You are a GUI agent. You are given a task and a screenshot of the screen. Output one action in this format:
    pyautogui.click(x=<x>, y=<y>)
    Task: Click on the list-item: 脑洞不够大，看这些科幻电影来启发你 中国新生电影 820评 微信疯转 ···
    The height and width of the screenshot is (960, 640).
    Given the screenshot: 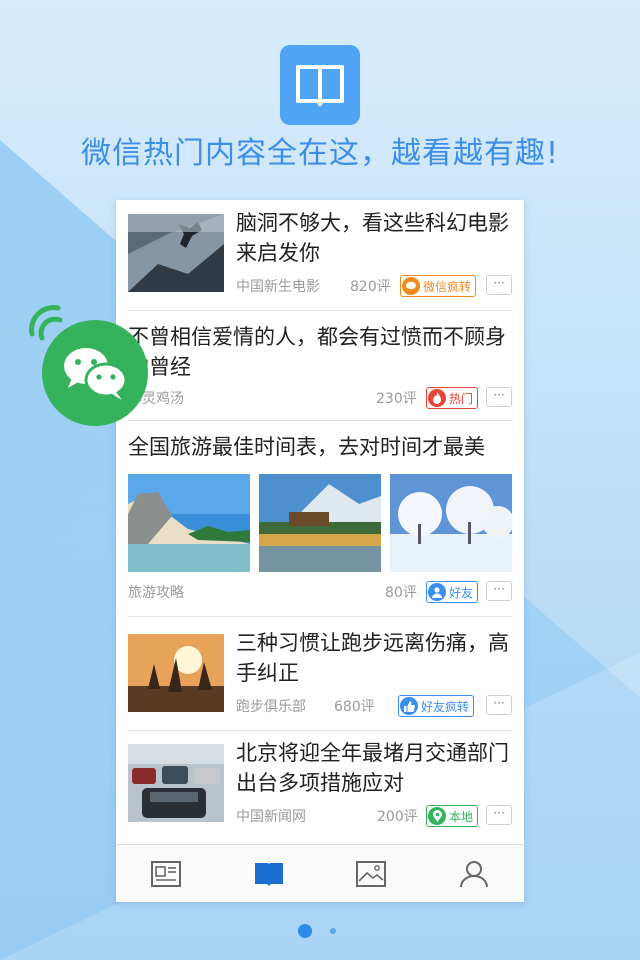 What is the action you would take?
    pyautogui.click(x=320, y=255)
    